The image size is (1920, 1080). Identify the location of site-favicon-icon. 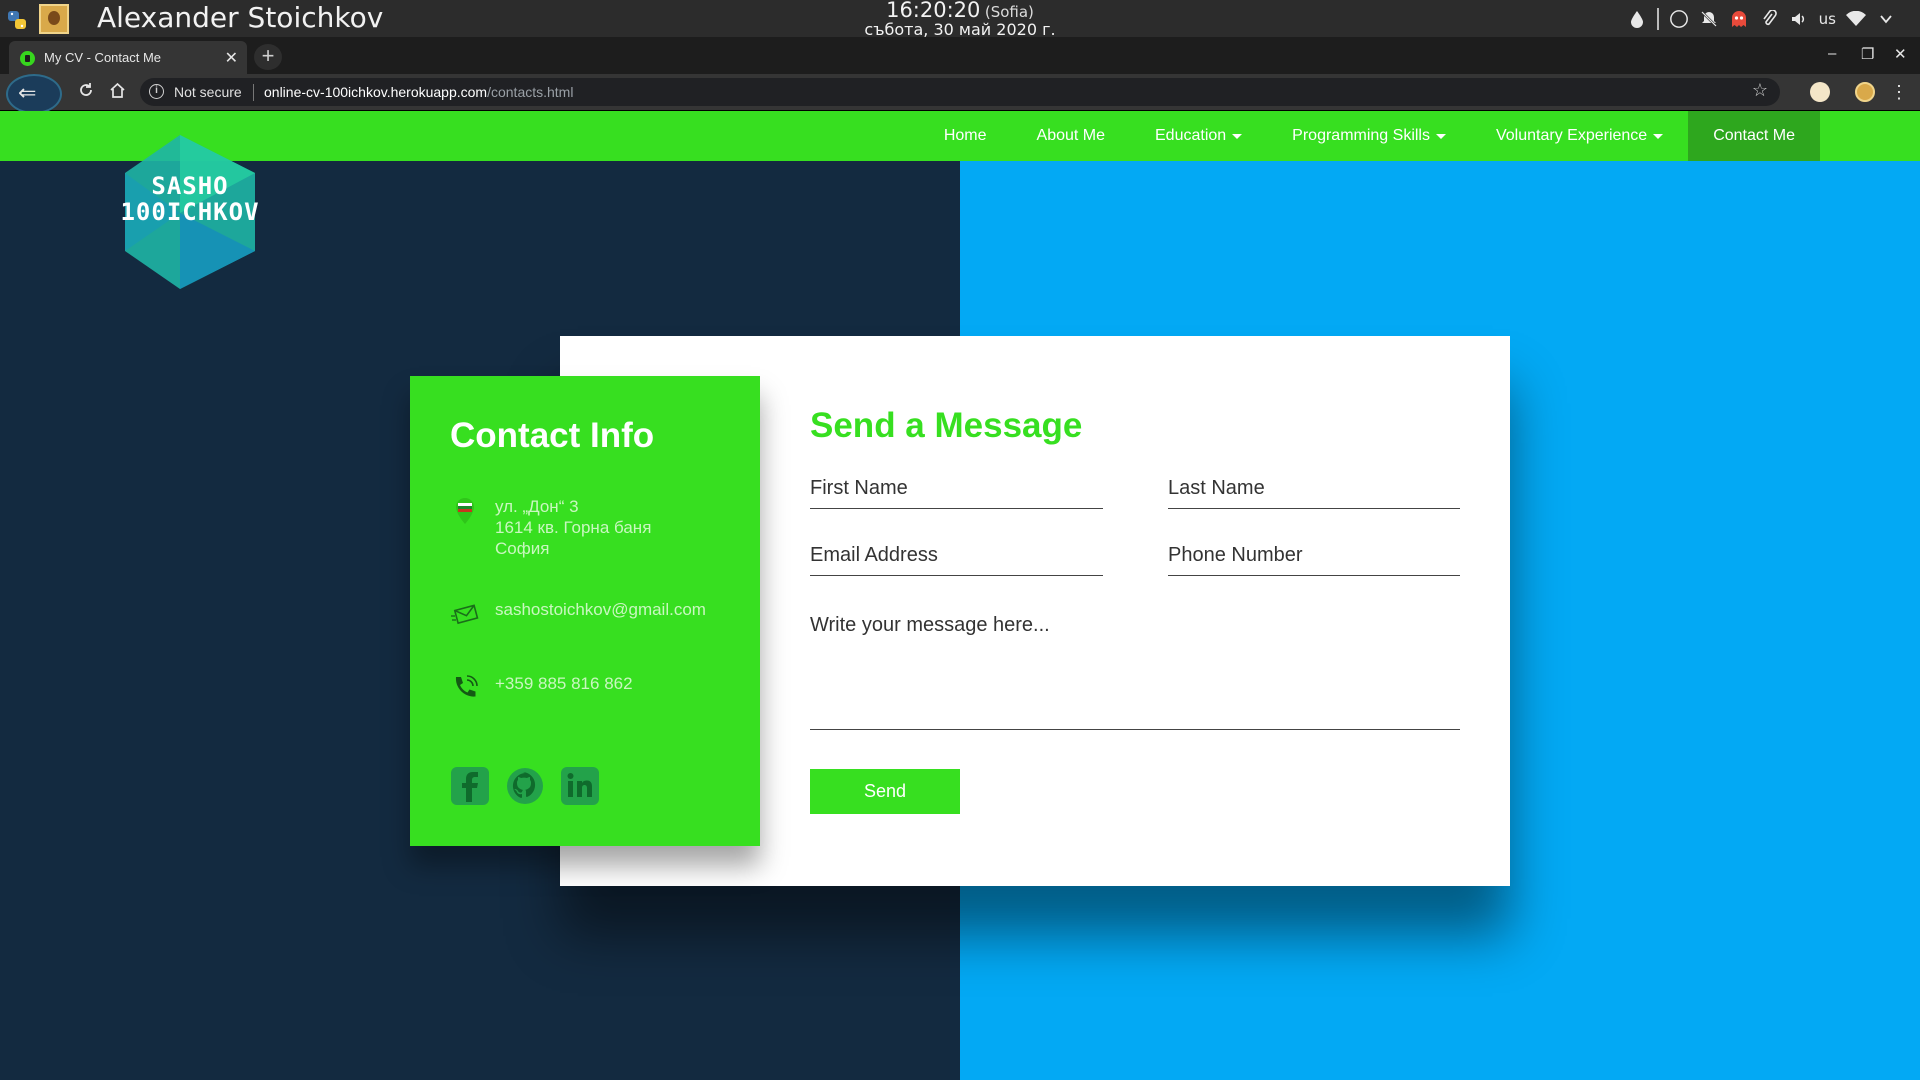
(27, 58).